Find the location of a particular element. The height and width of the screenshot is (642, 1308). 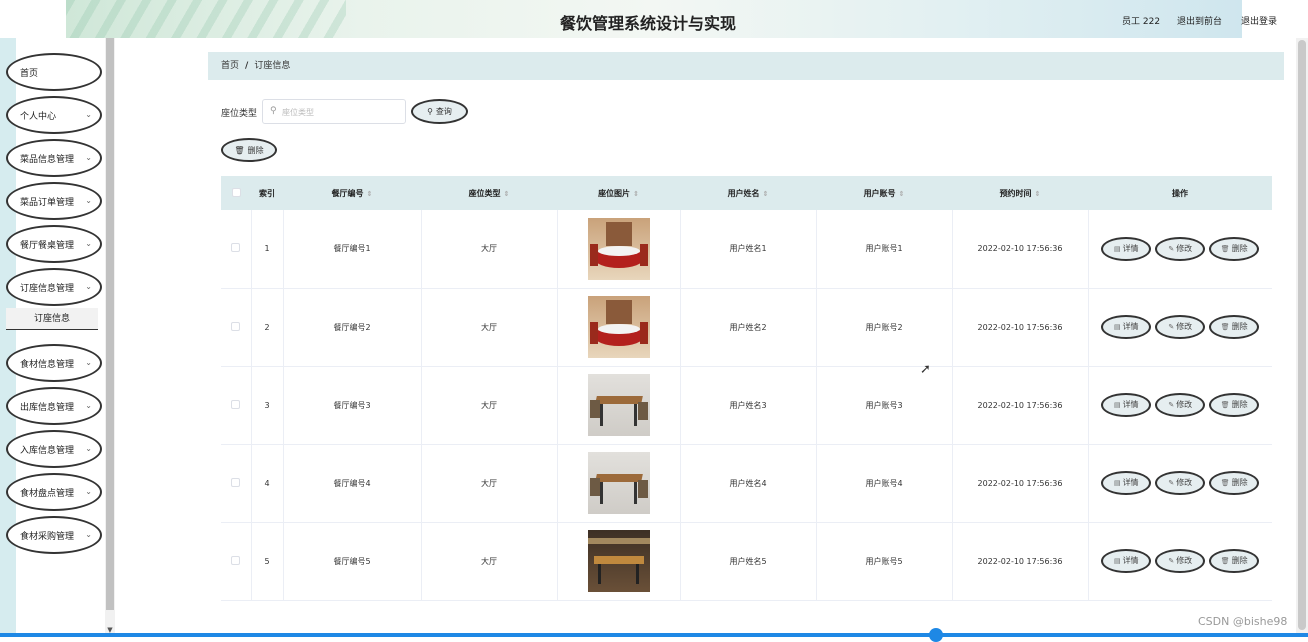

sidebar-item: 订座信息管理 ⌄ is located at coordinates (54, 287).